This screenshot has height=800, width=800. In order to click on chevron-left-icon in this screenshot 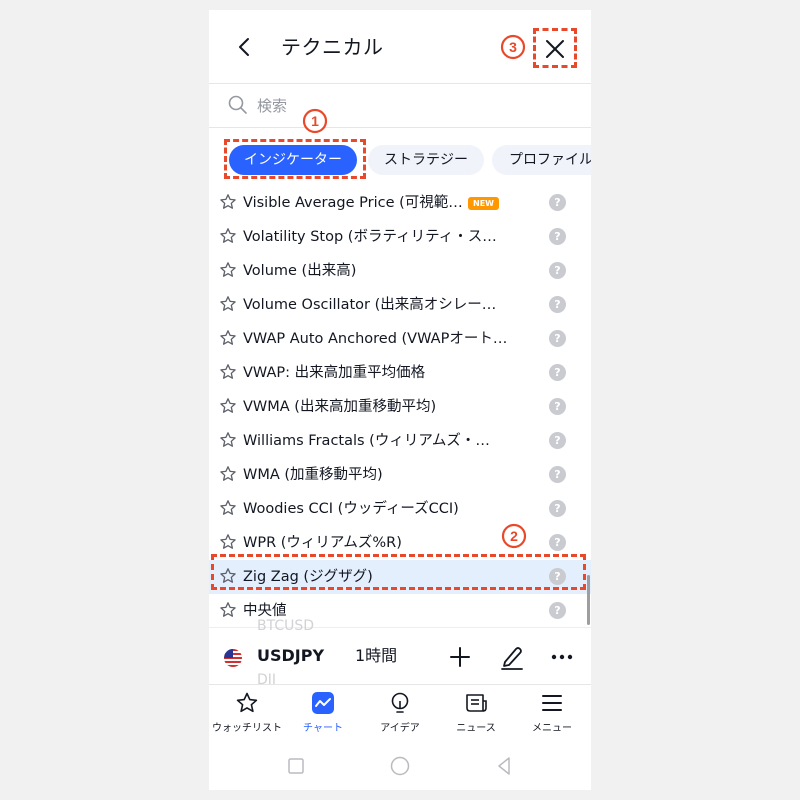, I will do `click(244, 47)`.